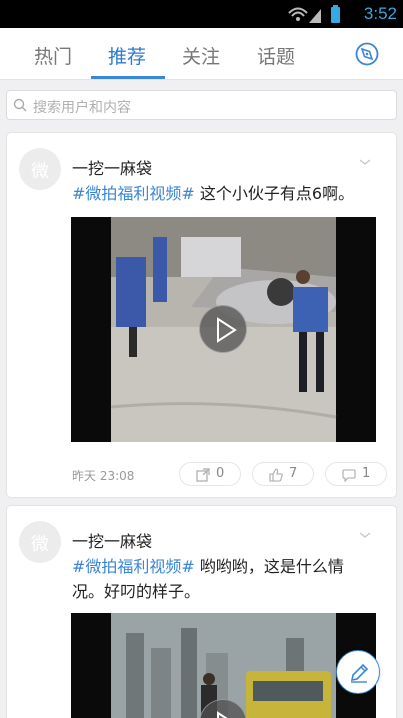 This screenshot has width=403, height=718. I want to click on video-player, so click(223, 665).